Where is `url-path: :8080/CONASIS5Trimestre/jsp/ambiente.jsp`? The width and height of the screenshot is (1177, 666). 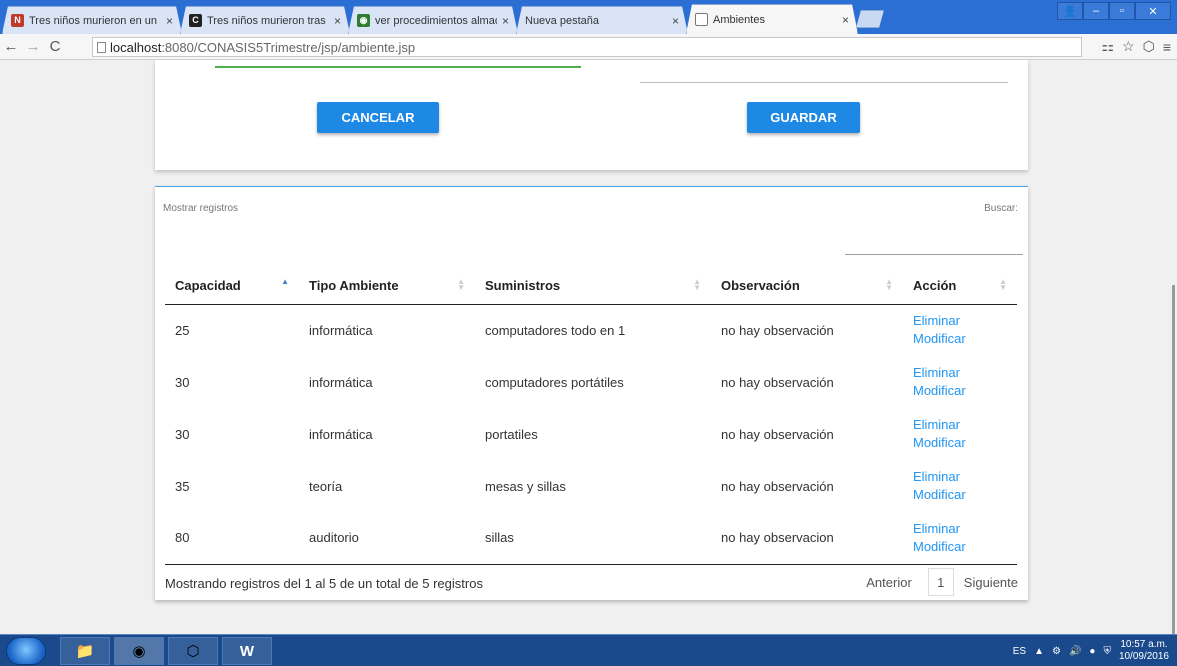
url-path: :8080/CONASIS5Trimestre/jsp/ambiente.jsp is located at coordinates (288, 47).